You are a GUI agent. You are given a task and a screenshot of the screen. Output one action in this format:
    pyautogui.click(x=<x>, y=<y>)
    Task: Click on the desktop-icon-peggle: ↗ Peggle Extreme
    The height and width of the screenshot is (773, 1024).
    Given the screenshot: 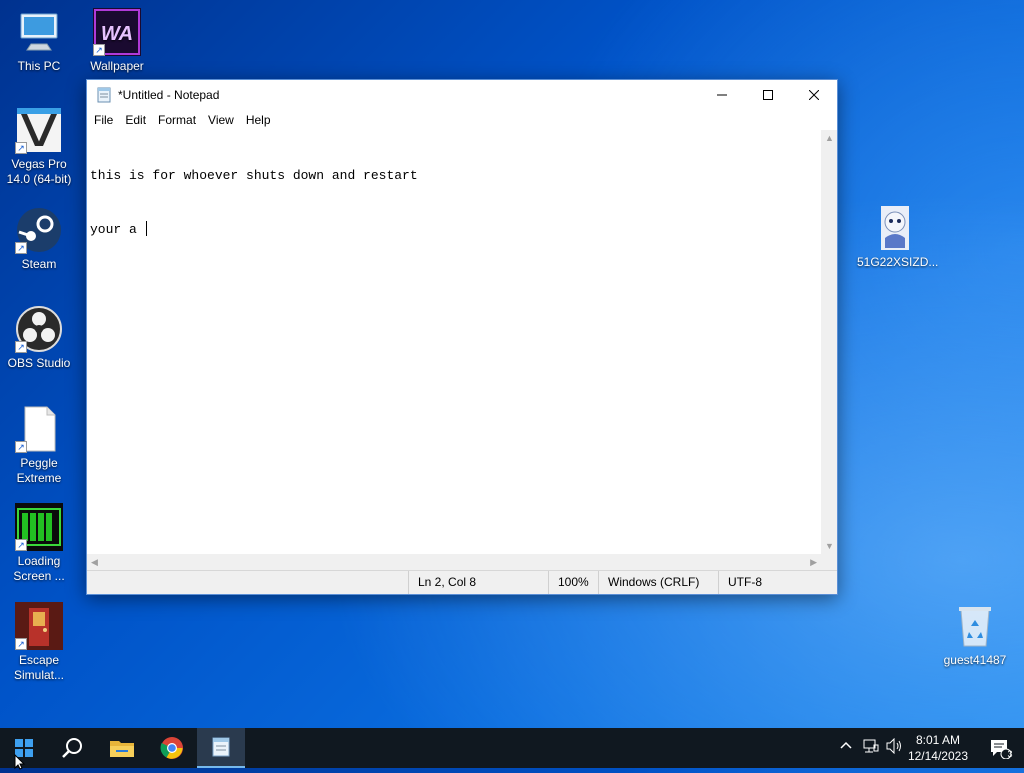 What is the action you would take?
    pyautogui.click(x=39, y=445)
    